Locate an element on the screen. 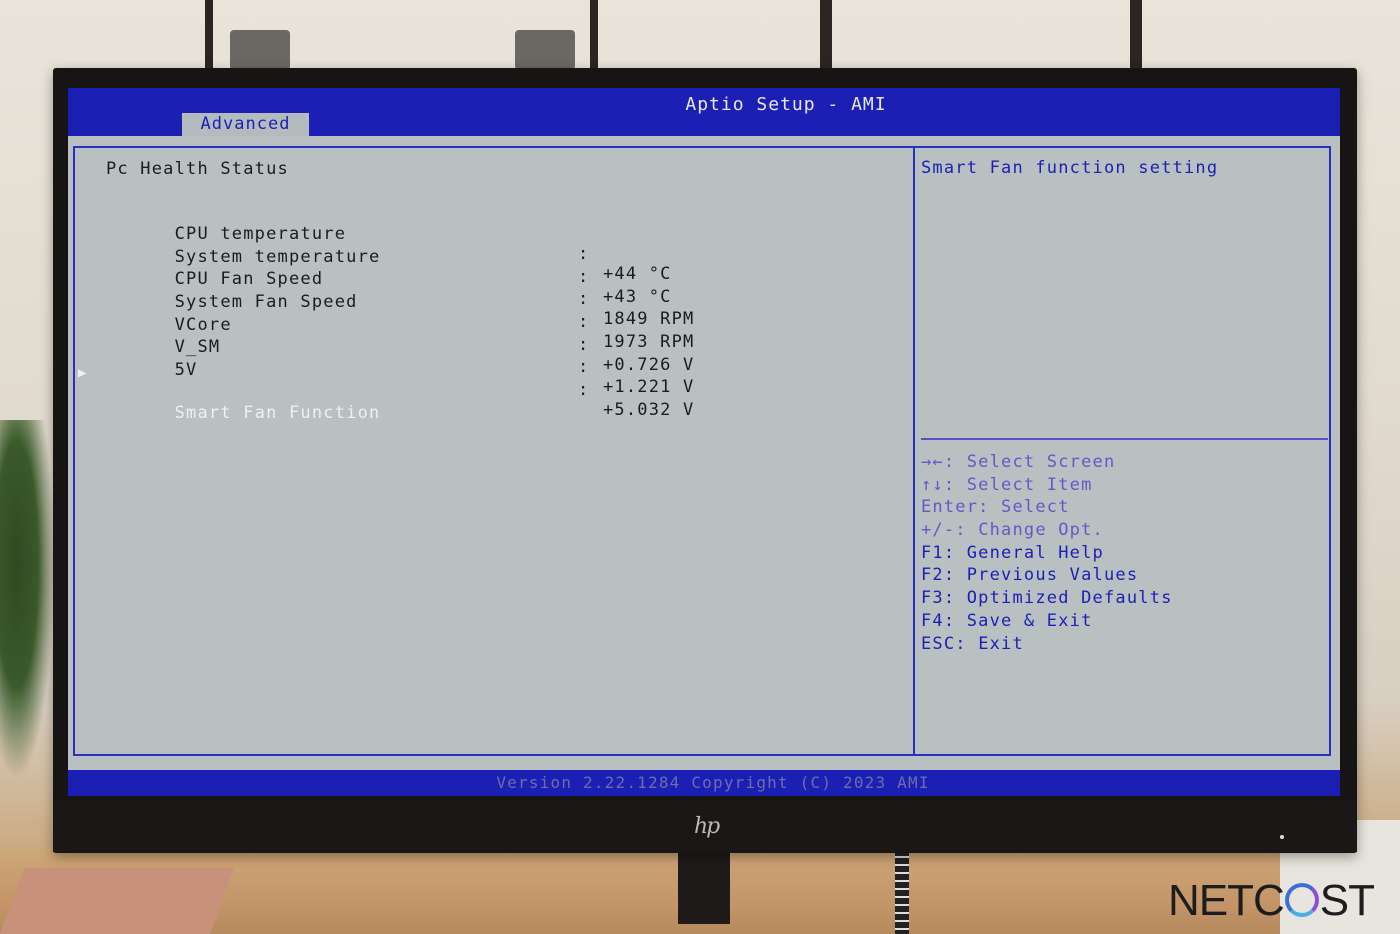 The width and height of the screenshot is (1400, 934). reading-row: 5V : +5.032 V is located at coordinates (506, 380).